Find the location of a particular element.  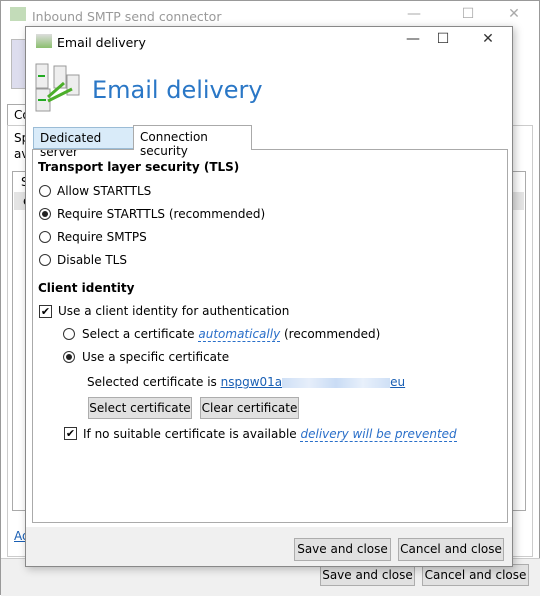

cancel-button: Cancel and close is located at coordinates (451, 549).